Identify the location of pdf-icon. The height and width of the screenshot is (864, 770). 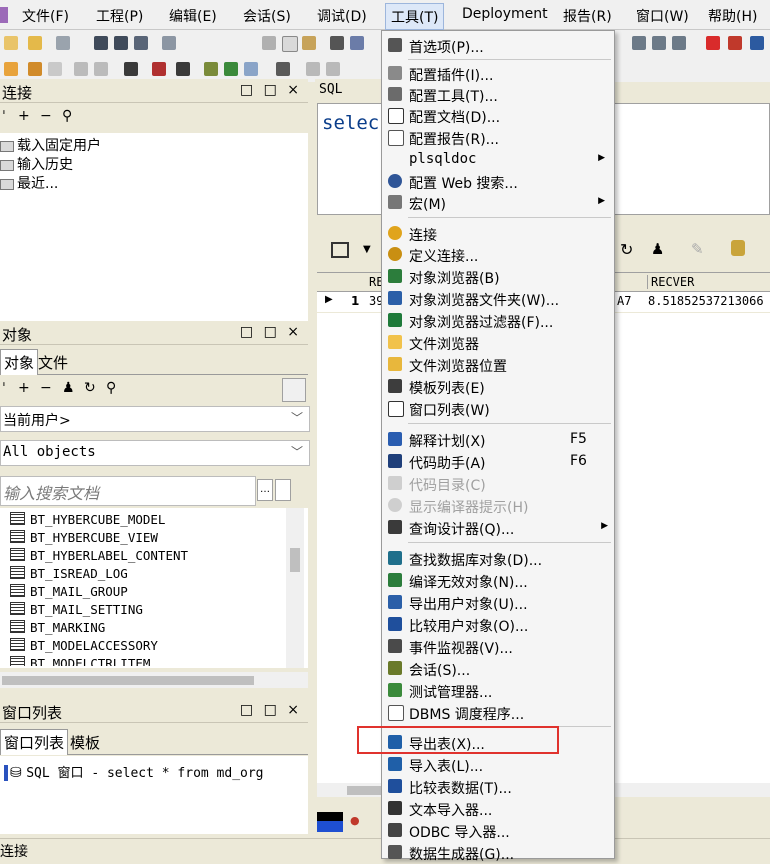
(735, 43).